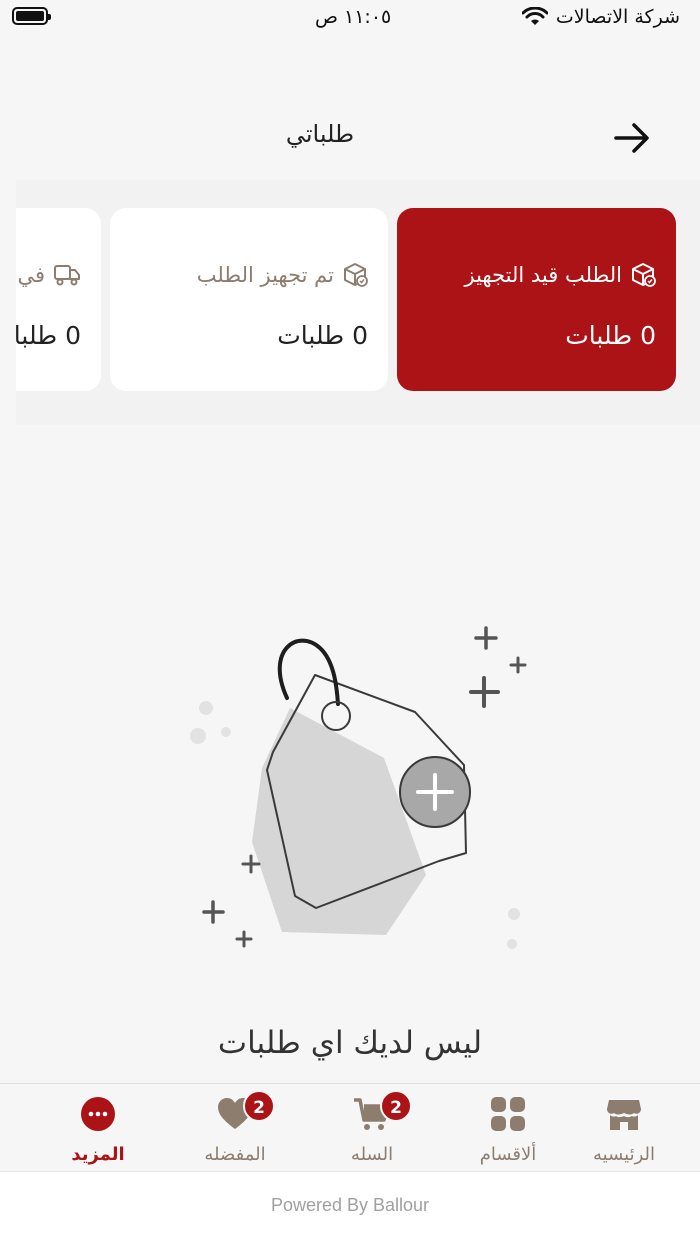  I want to click on empty-state-message: ليس لديك اي طلبات, so click(350, 1043).